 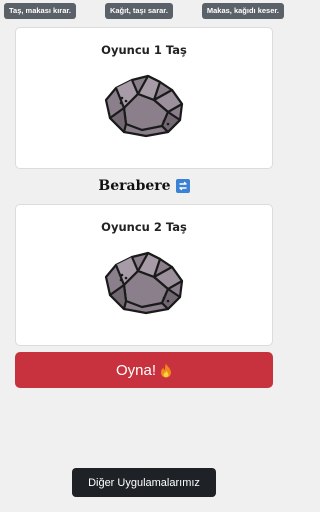 I want to click on rule-badge-rock: Taş, makası kırar., so click(x=40, y=11).